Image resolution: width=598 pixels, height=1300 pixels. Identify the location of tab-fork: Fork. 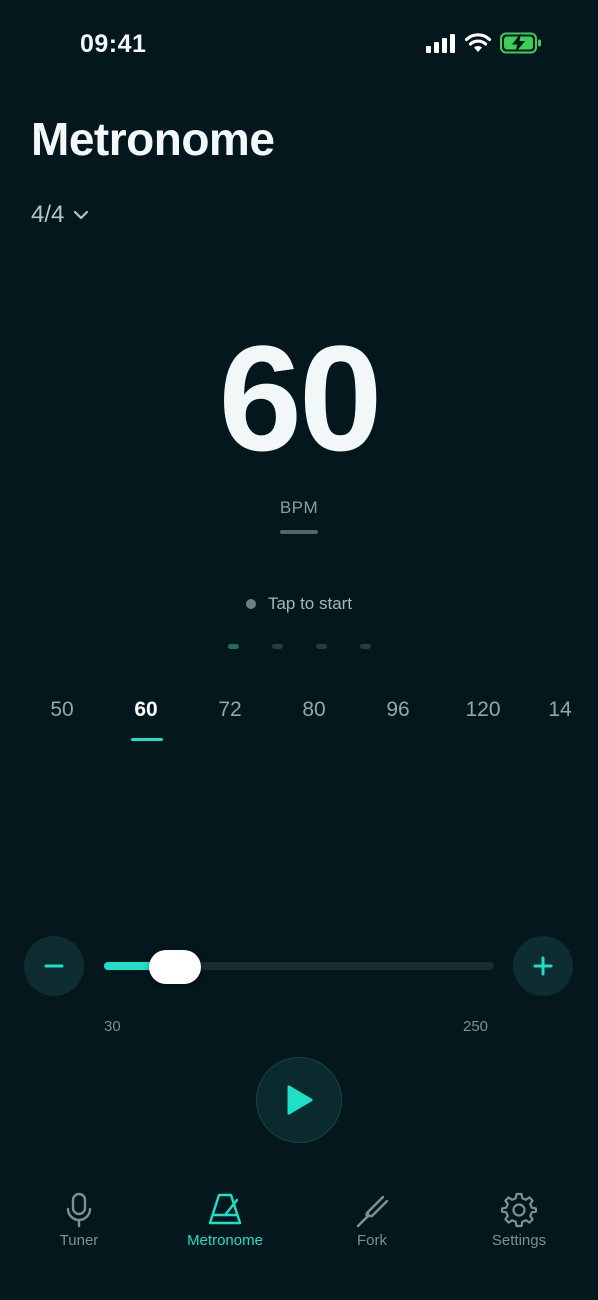
(372, 1220).